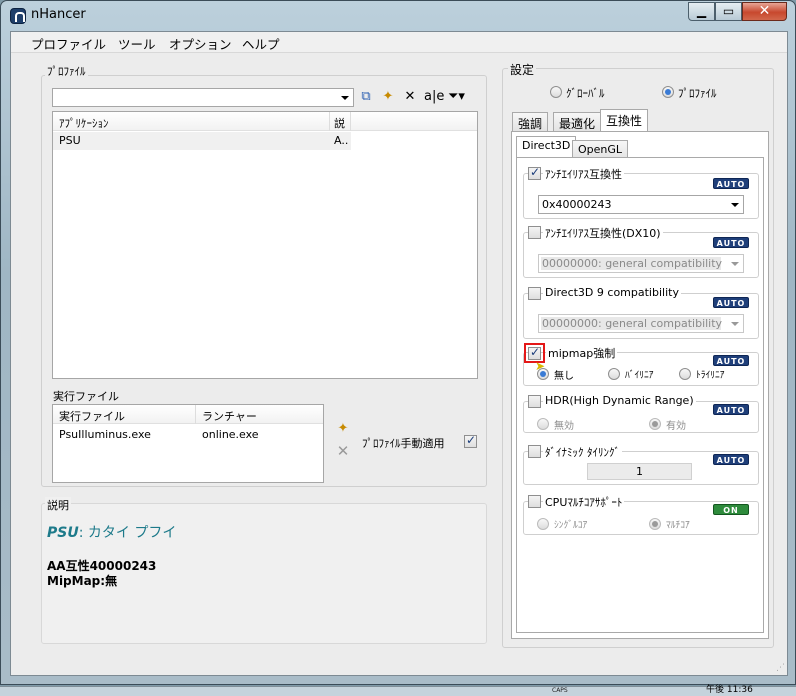 The image size is (796, 696). What do you see at coordinates (655, 424) in the screenshot?
I see `hdr-on-radio` at bounding box center [655, 424].